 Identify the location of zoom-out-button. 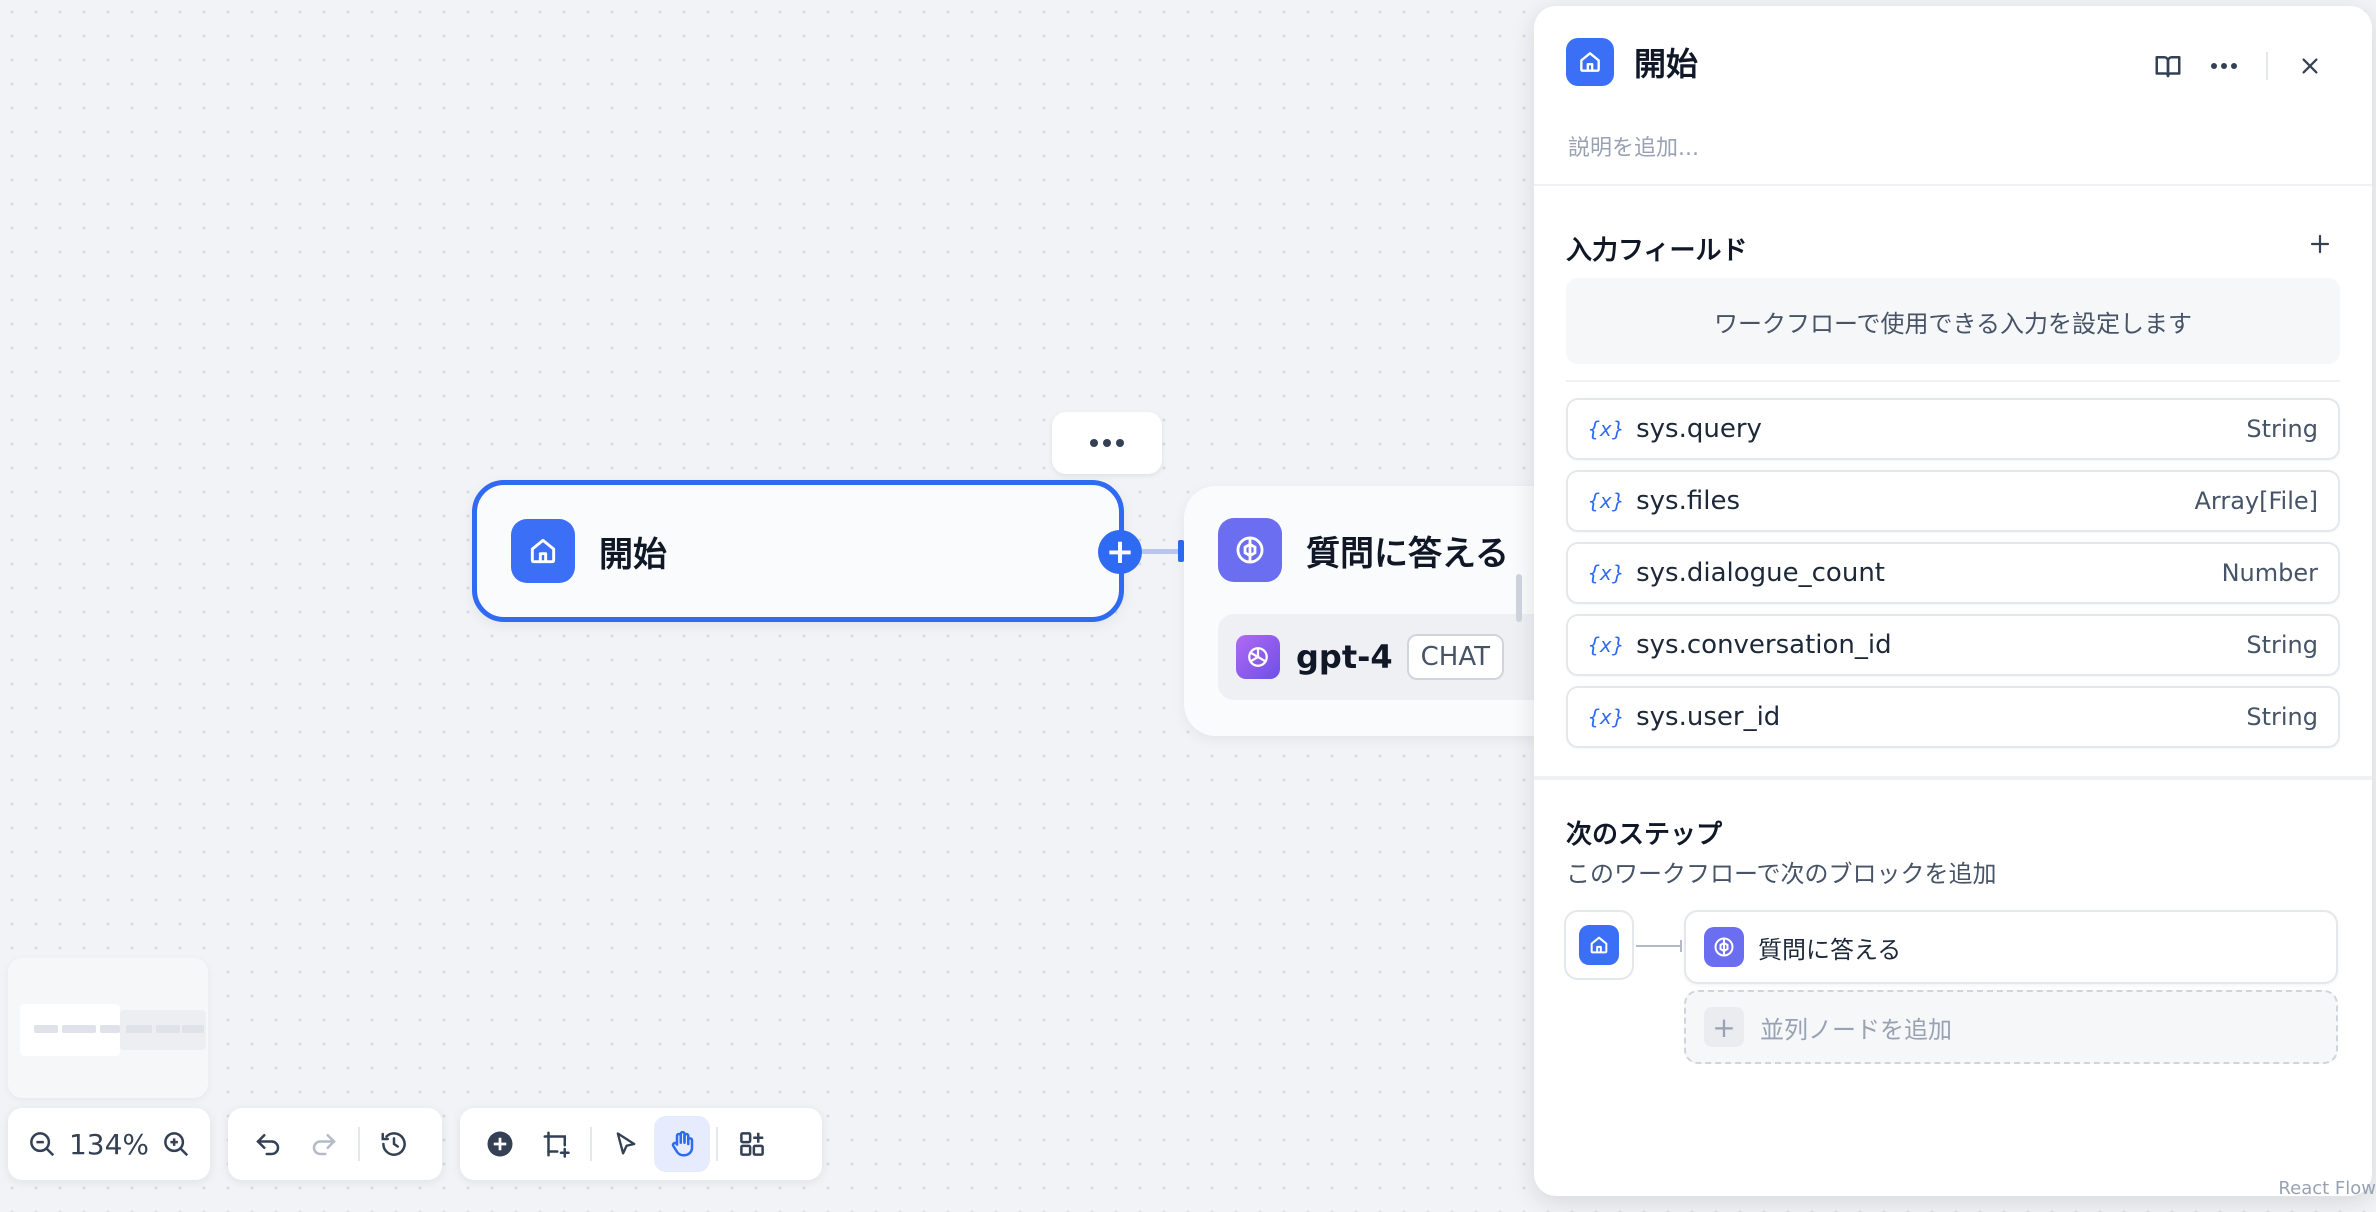
(42, 1144).